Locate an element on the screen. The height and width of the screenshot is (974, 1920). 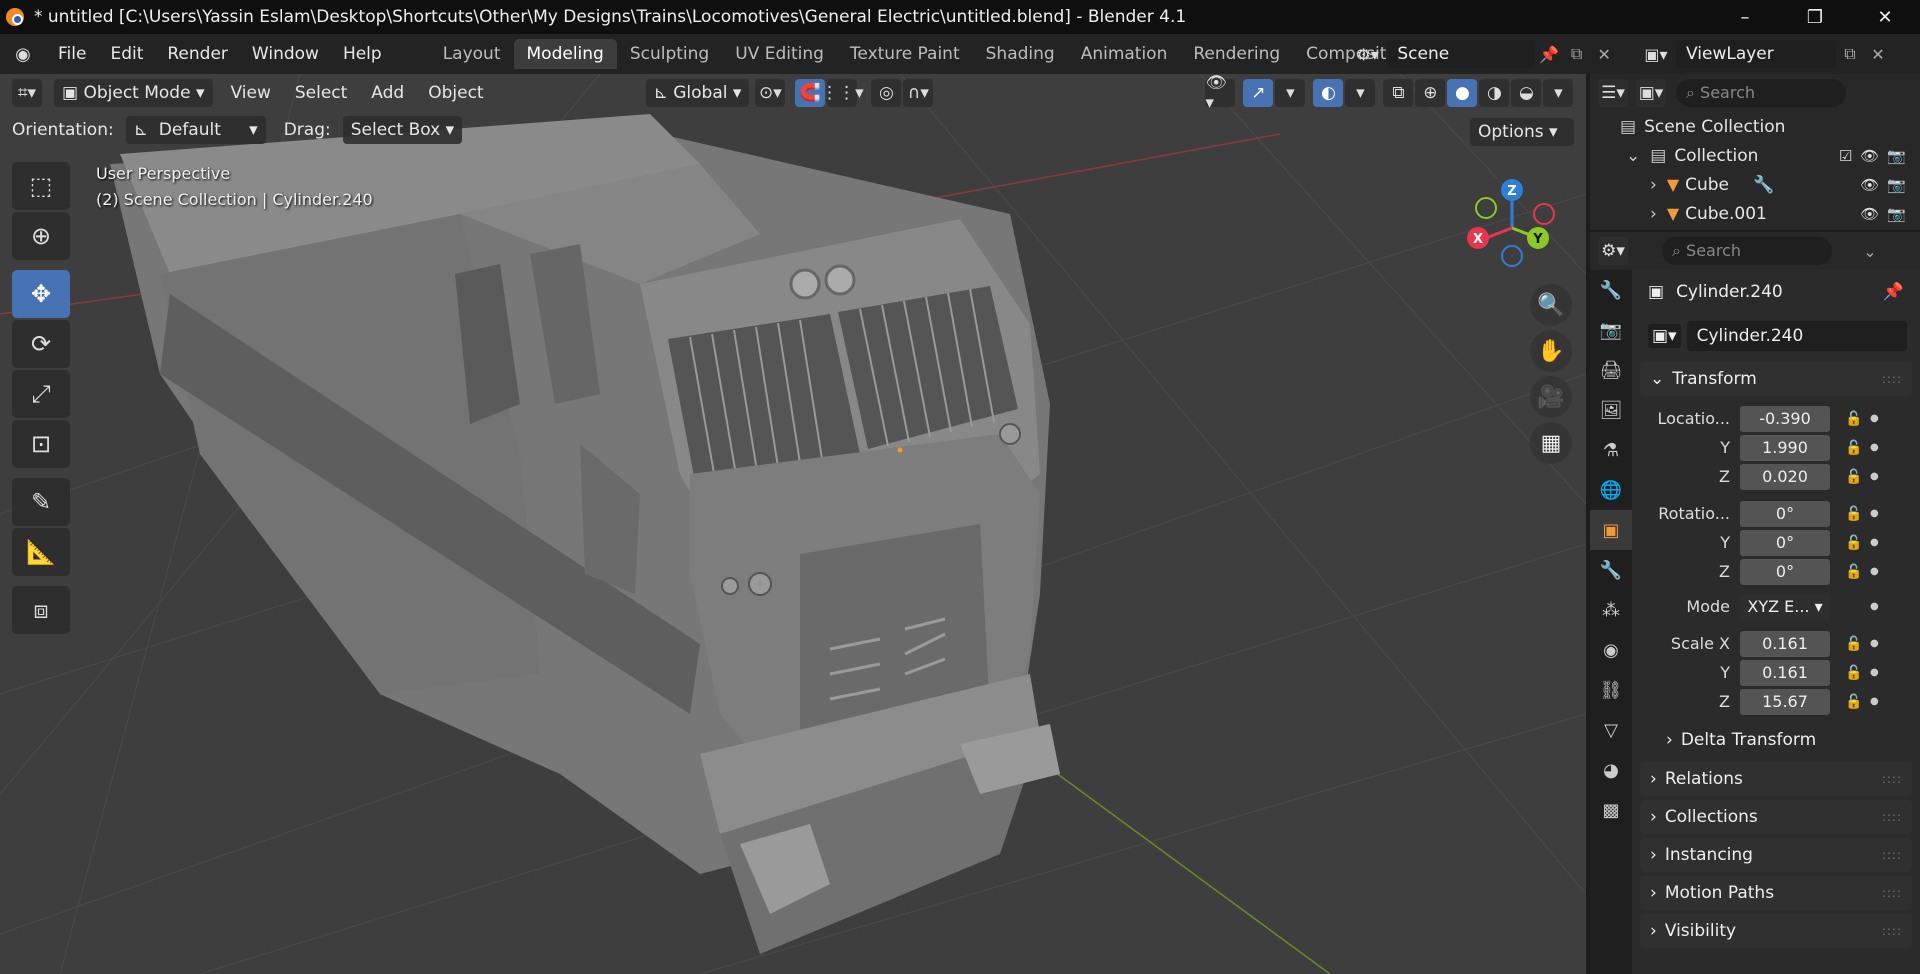
solid-shading-icon: ● is located at coordinates (1462, 93).